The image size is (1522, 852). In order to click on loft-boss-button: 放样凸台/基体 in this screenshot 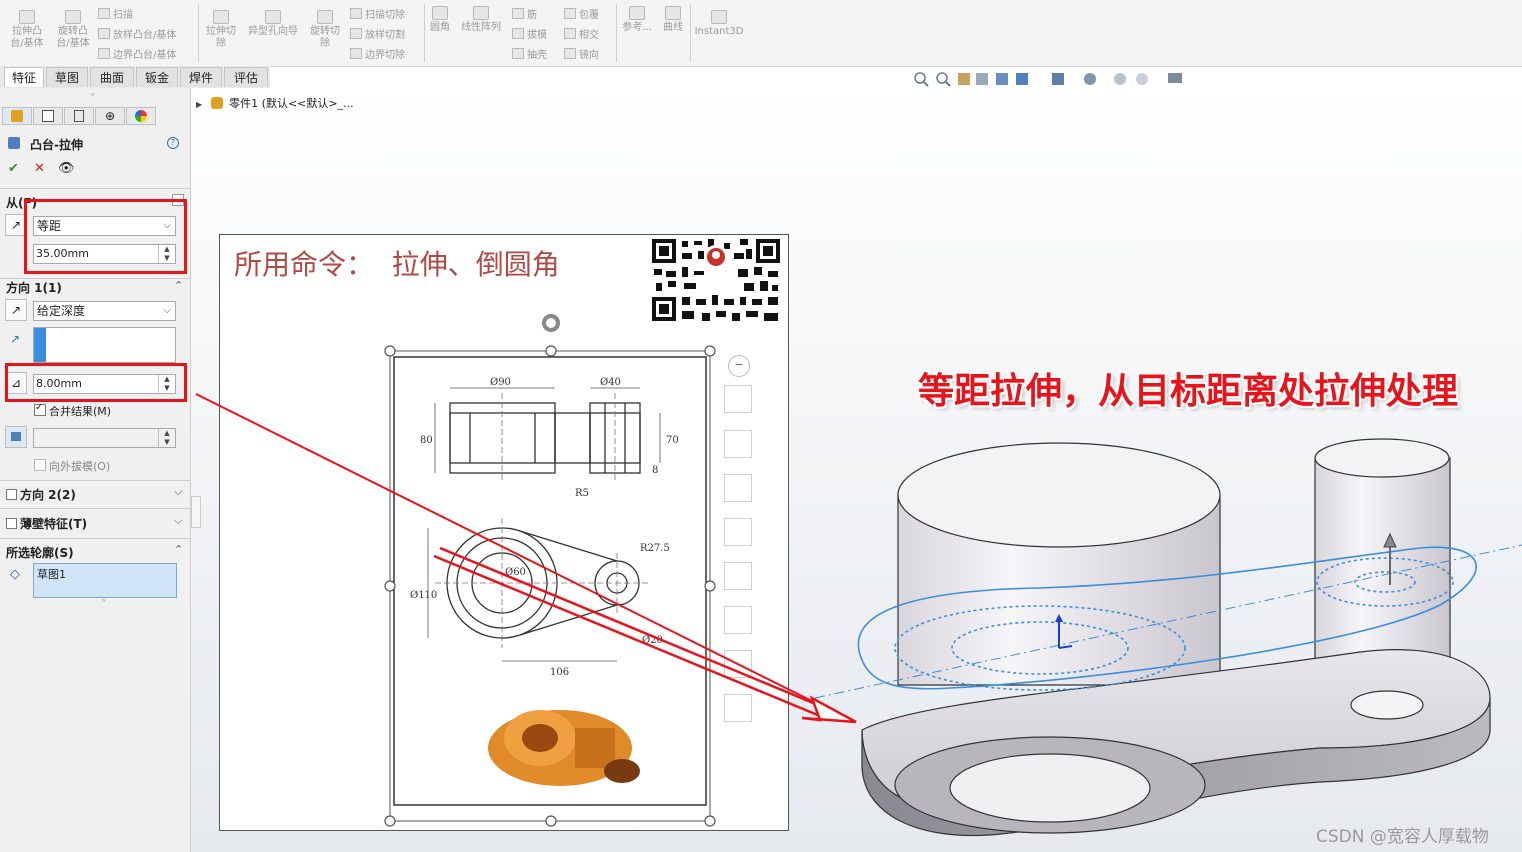, I will do `click(137, 33)`.